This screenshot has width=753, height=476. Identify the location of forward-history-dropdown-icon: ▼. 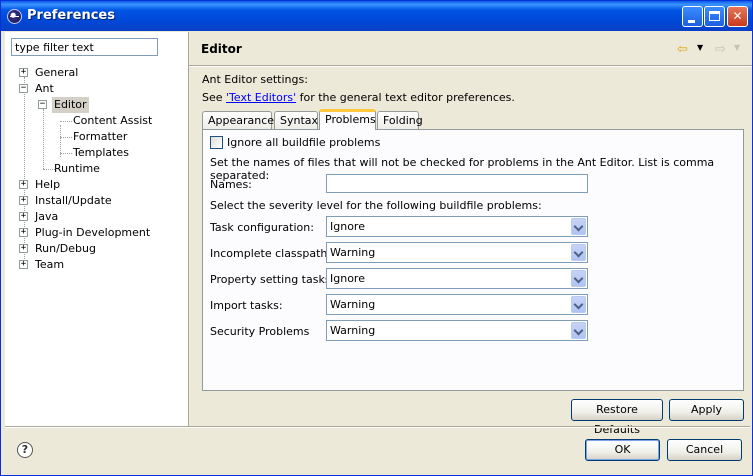
(737, 47).